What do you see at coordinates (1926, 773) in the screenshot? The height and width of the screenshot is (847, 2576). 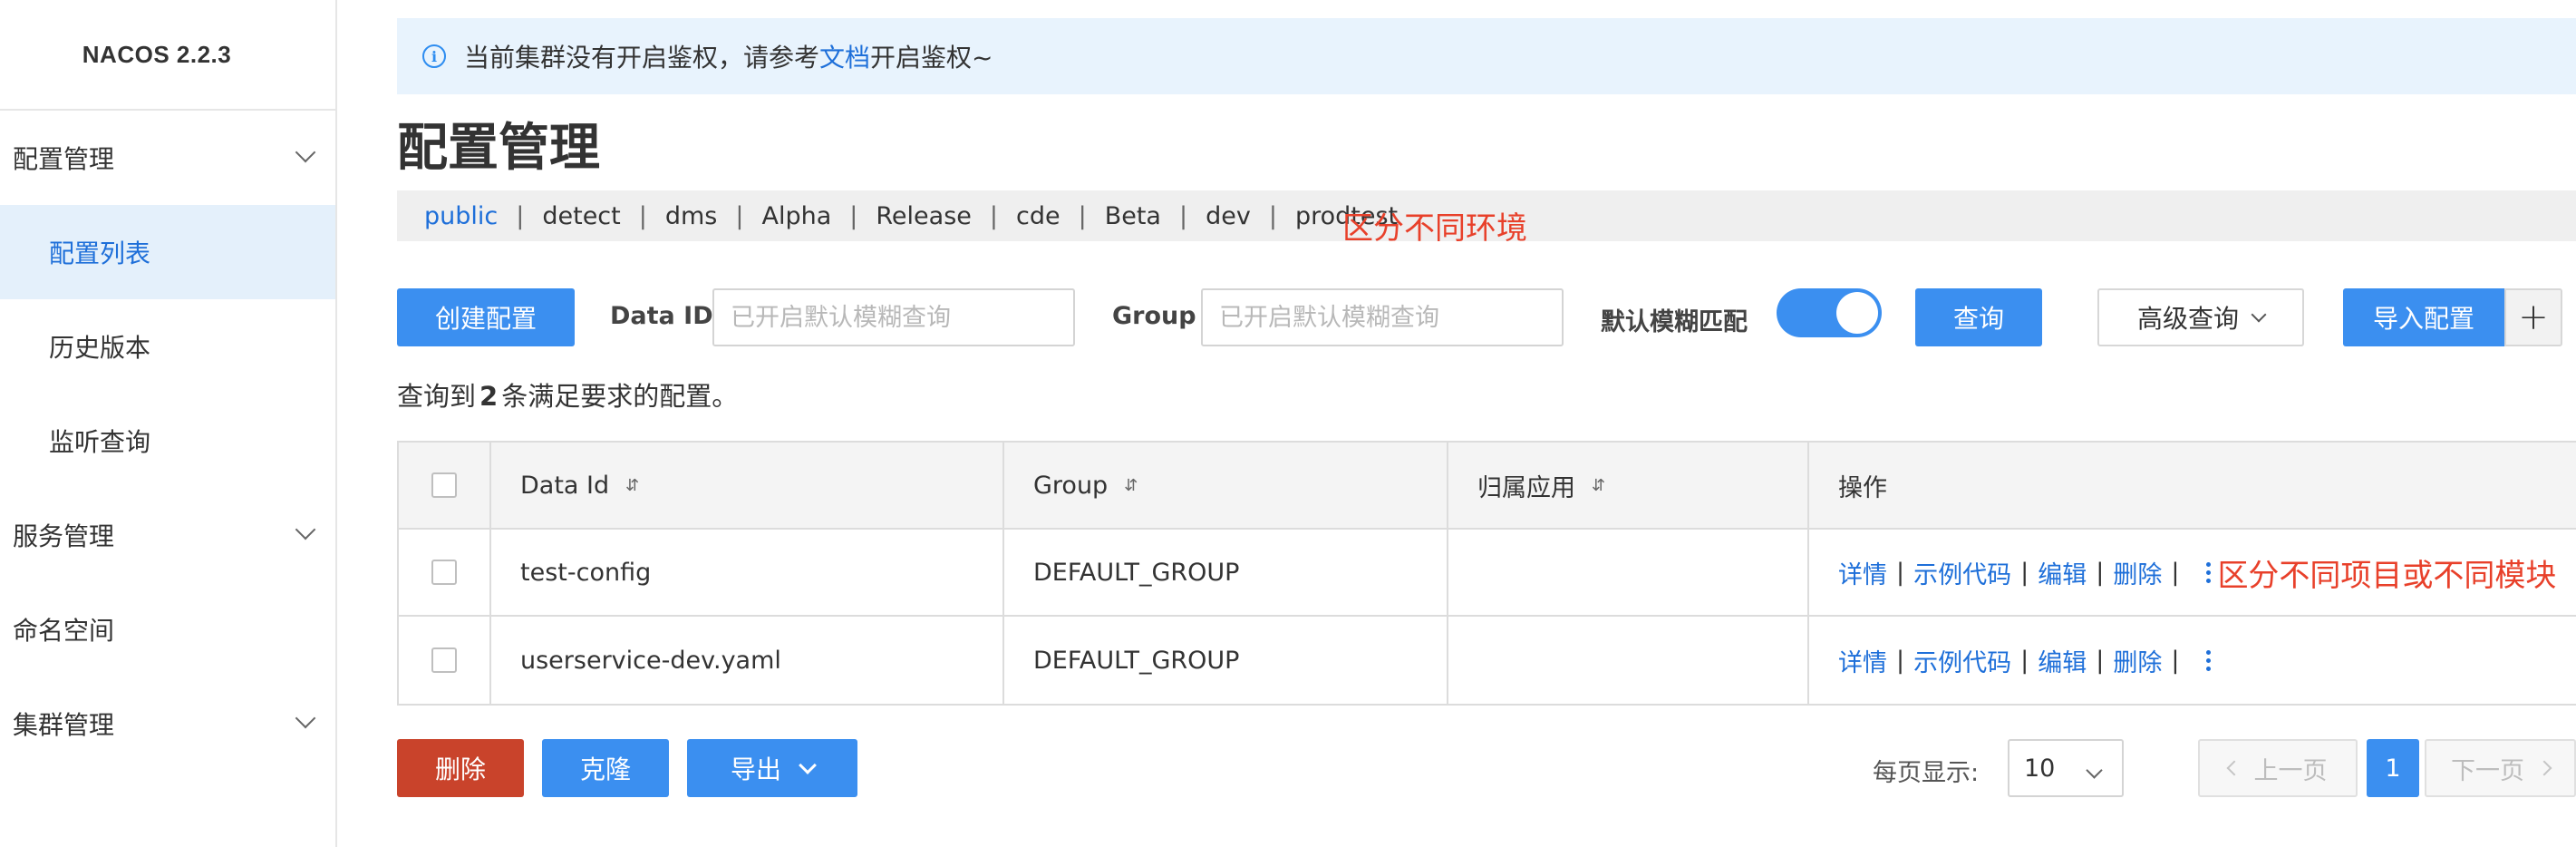 I see `page-size-label: 每页显示:` at bounding box center [1926, 773].